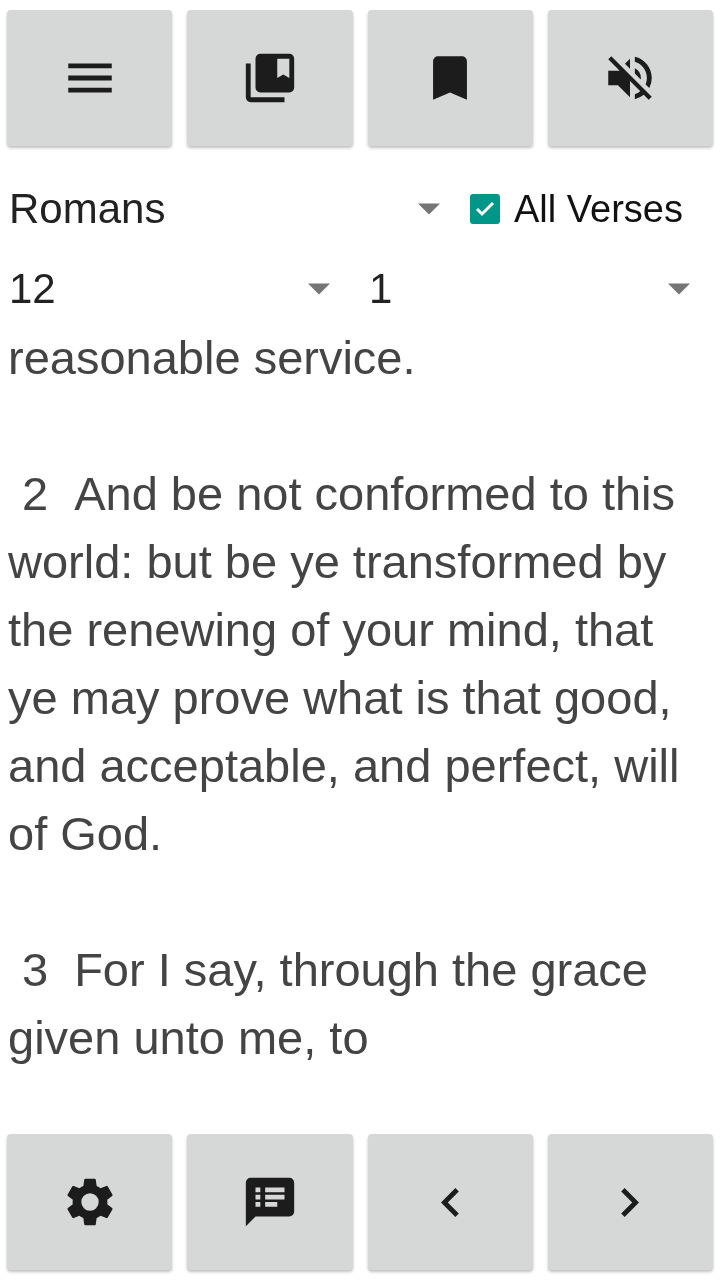 The height and width of the screenshot is (1280, 720). I want to click on checkbox-label: All Verses, so click(598, 209).